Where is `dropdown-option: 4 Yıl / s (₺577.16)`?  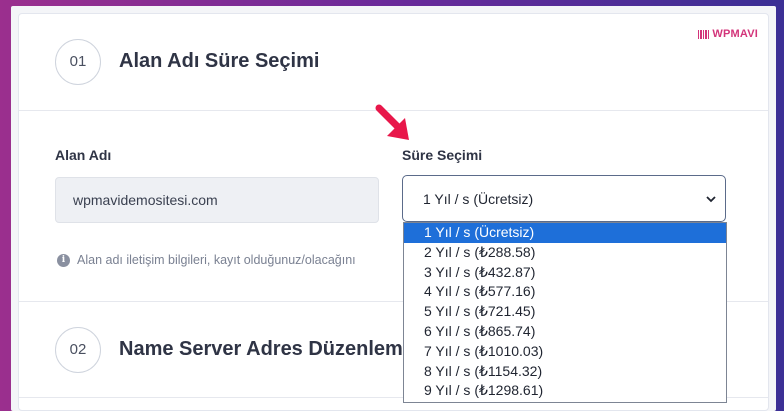 dropdown-option: 4 Yıl / s (₺577.16) is located at coordinates (565, 292).